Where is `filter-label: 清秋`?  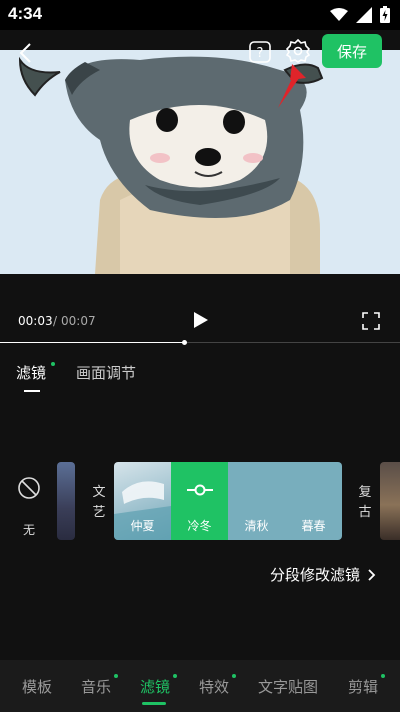 filter-label: 清秋 is located at coordinates (256, 526).